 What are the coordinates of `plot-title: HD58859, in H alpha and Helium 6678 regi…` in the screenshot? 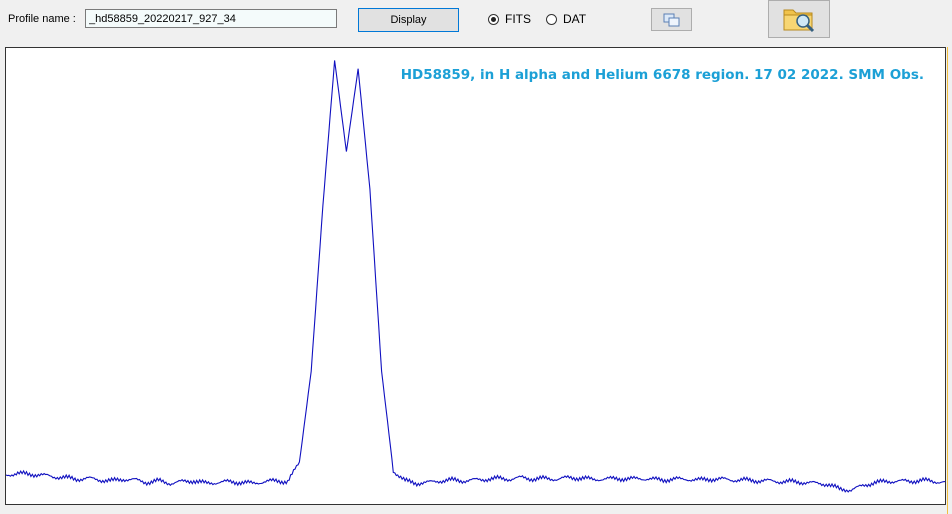 It's located at (662, 75).